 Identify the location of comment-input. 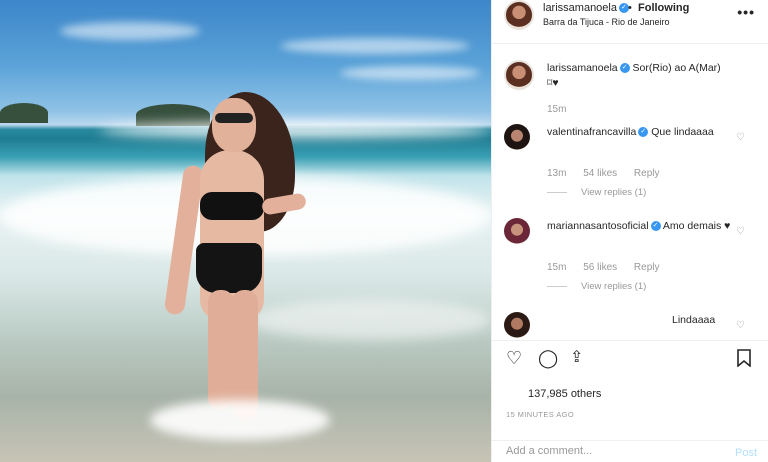
(611, 451).